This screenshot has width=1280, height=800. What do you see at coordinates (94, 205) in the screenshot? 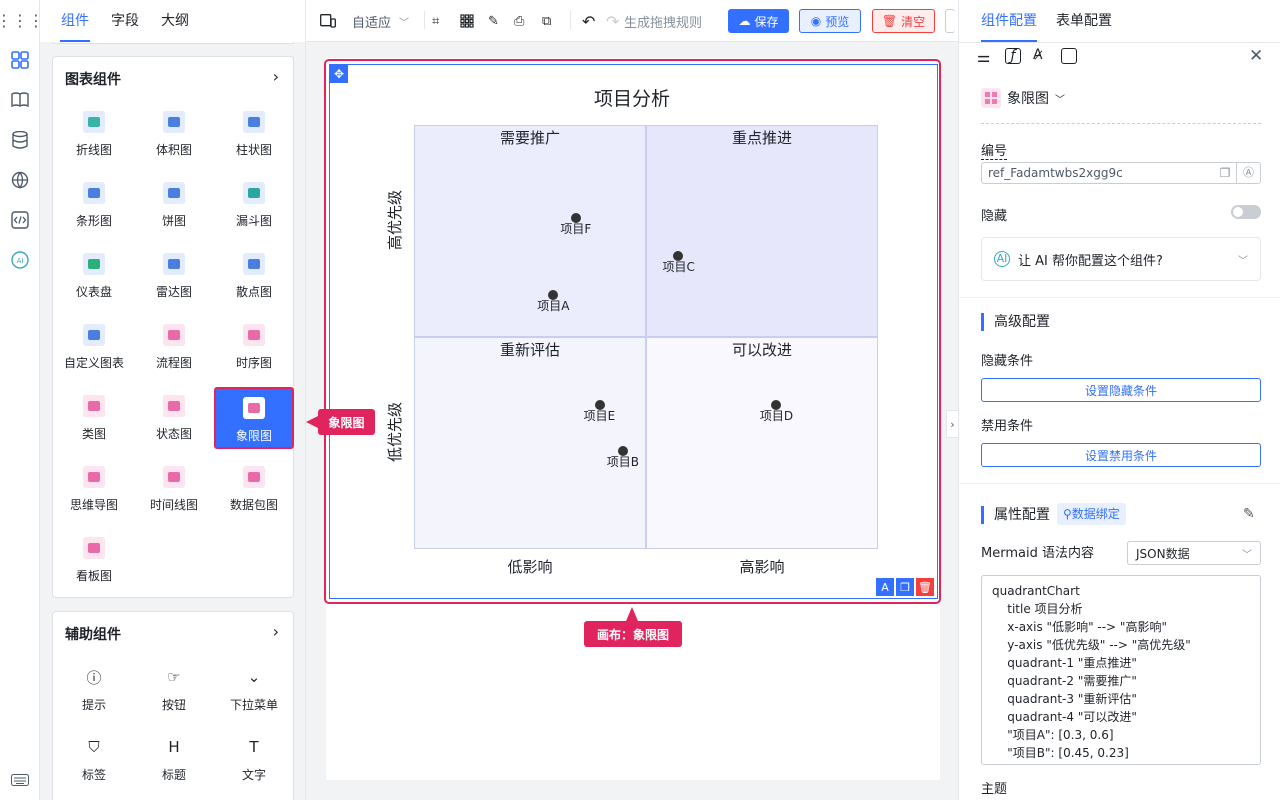
I see `chart-component-item: 条形图` at bounding box center [94, 205].